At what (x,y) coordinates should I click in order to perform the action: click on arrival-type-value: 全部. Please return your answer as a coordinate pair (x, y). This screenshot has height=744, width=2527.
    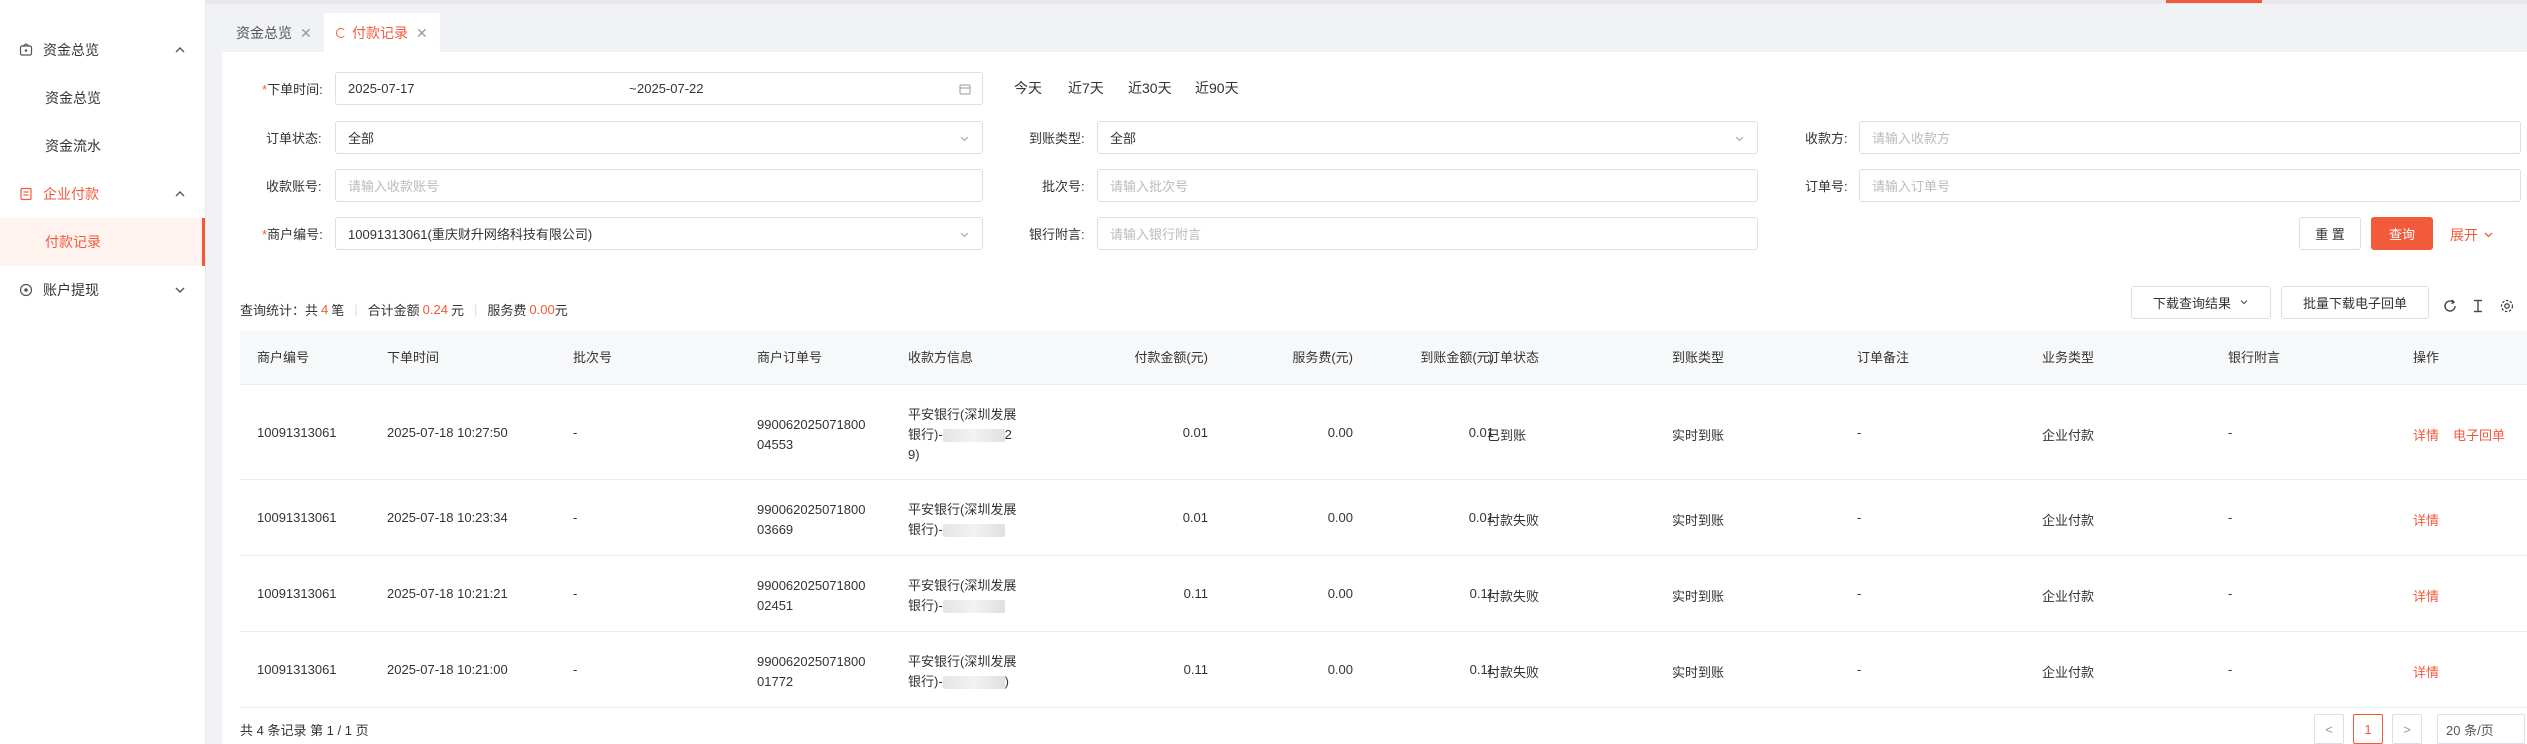
    Looking at the image, I should click on (1123, 138).